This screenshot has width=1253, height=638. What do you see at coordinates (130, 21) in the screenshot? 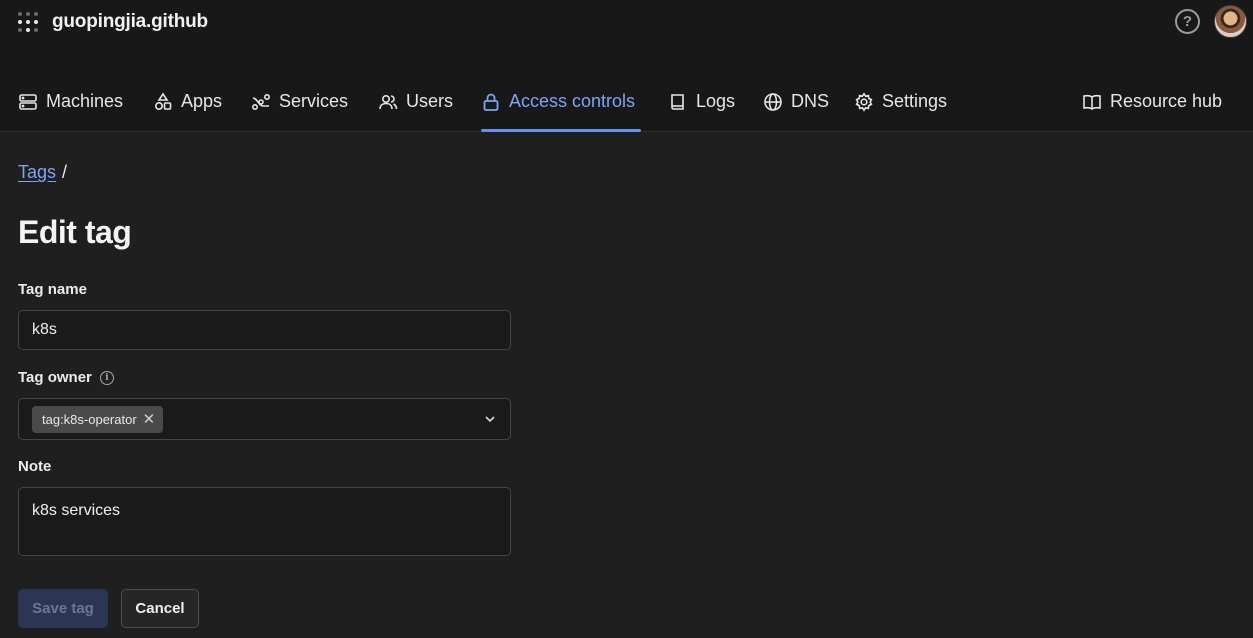
I see `org-name: guopingjia.github` at bounding box center [130, 21].